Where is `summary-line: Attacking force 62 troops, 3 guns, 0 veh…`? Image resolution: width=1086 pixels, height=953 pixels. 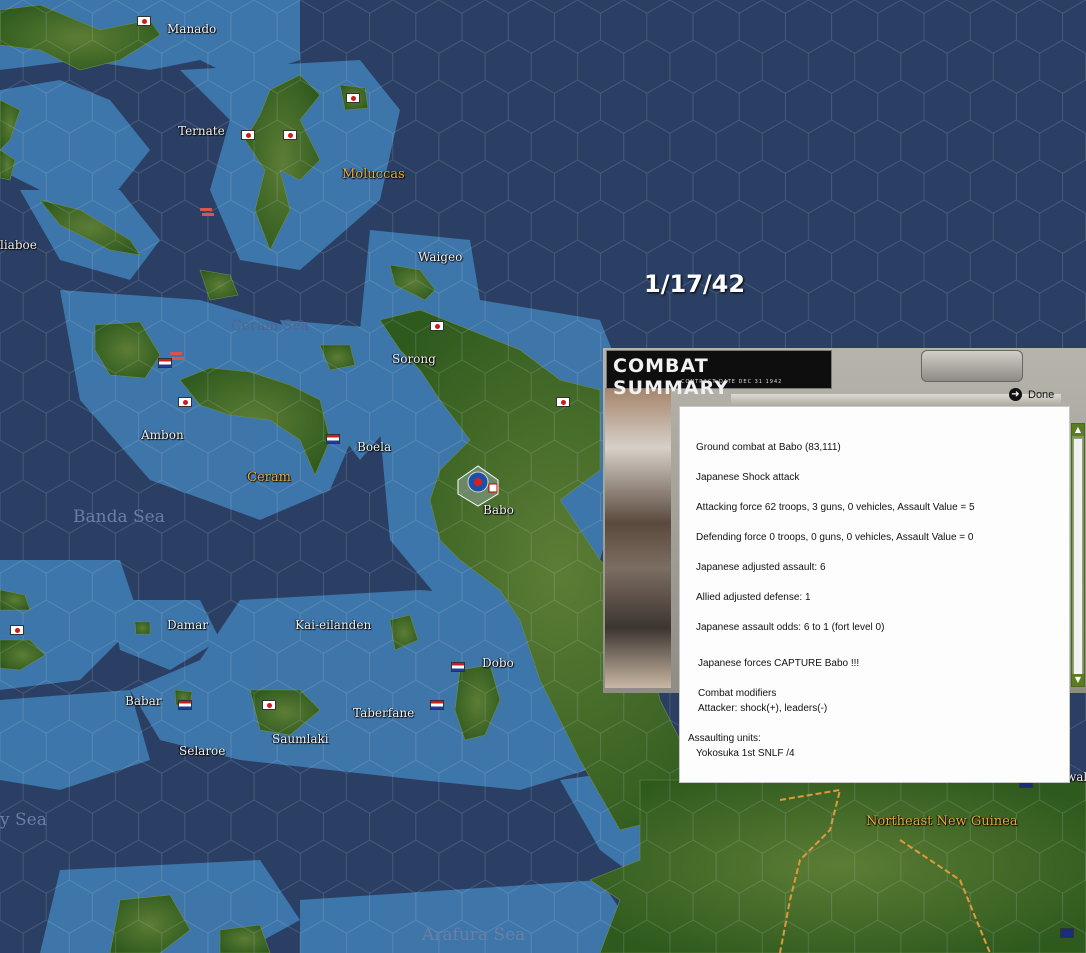 summary-line: Attacking force 62 troops, 3 guns, 0 veh… is located at coordinates (835, 507).